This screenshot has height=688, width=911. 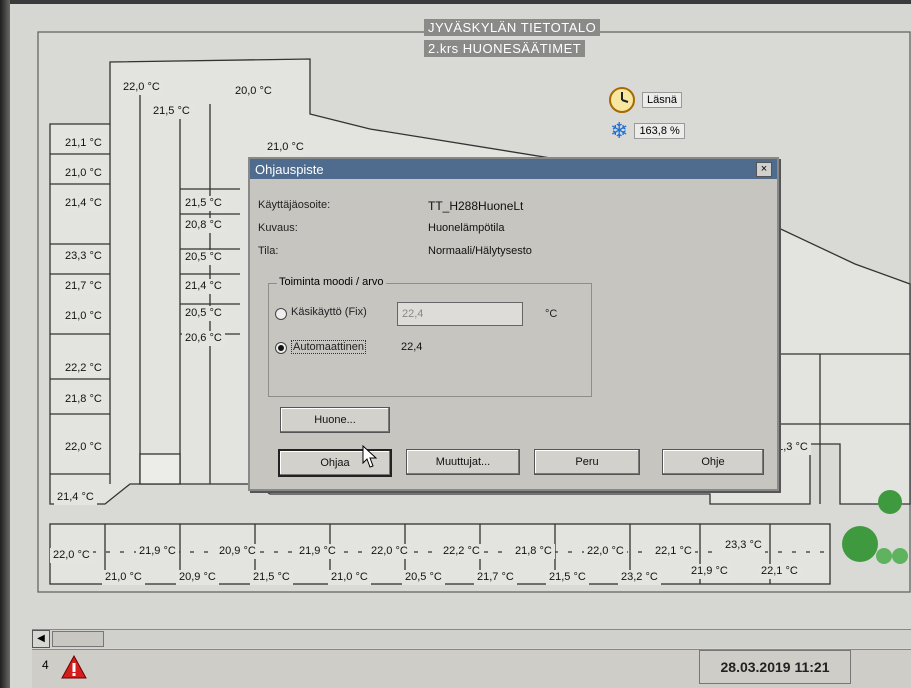 I want to click on auto-mode-label: Automaattinen, so click(x=328, y=347).